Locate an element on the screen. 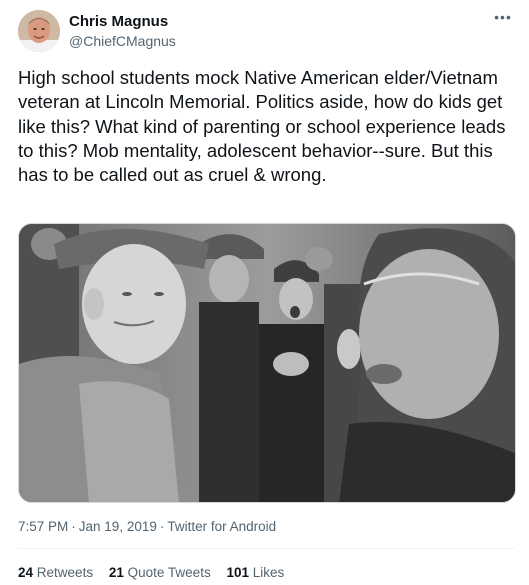  likes-count: 101 is located at coordinates (237, 572).